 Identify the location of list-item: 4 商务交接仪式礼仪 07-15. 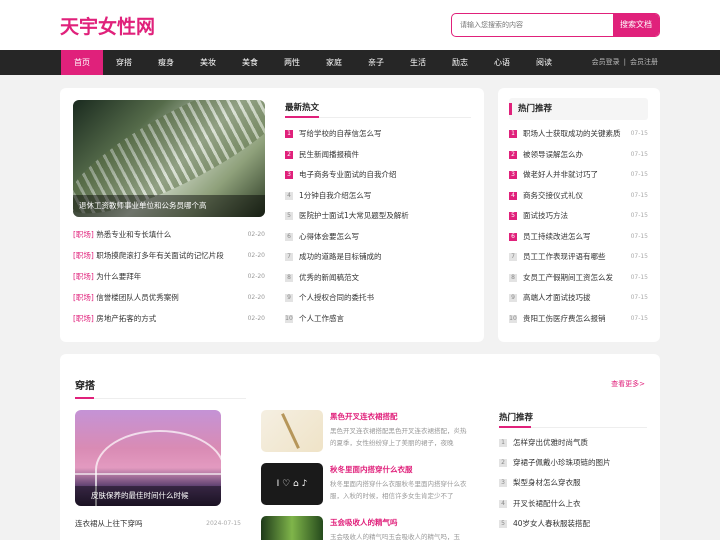
(578, 196).